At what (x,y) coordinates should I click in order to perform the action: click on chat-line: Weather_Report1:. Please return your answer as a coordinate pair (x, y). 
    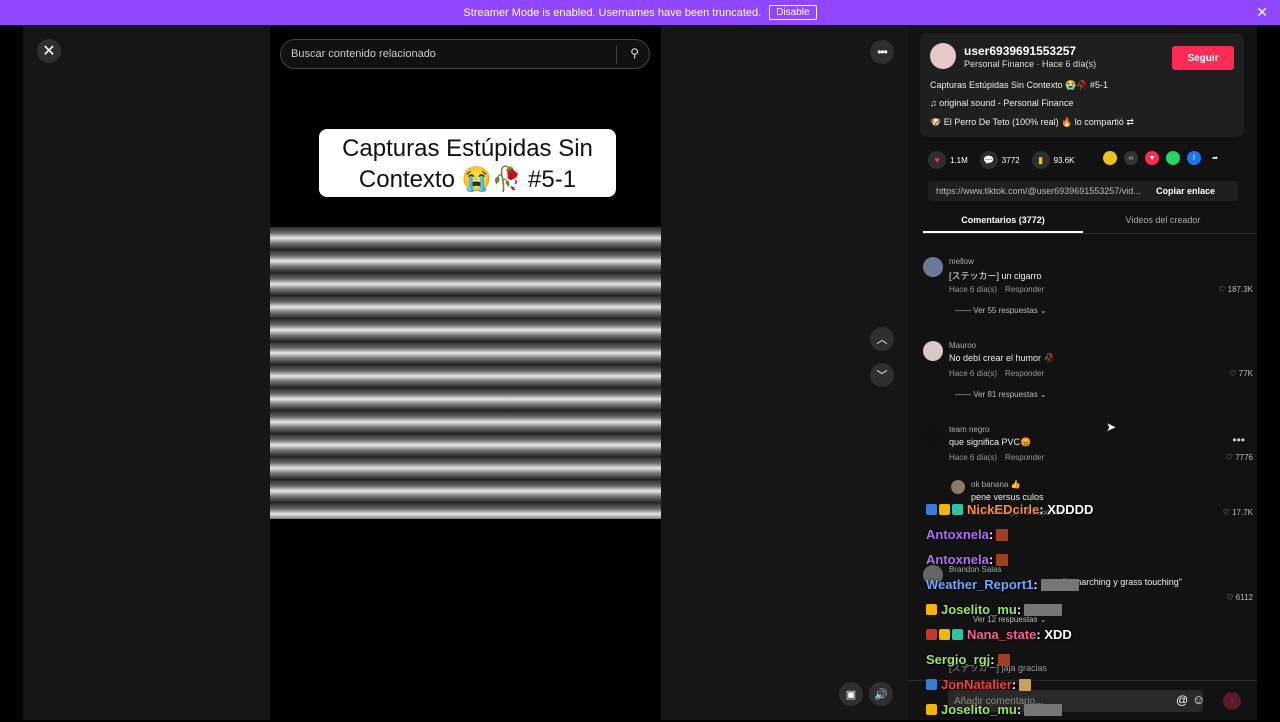
    Looking at the image, I should click on (1096, 584).